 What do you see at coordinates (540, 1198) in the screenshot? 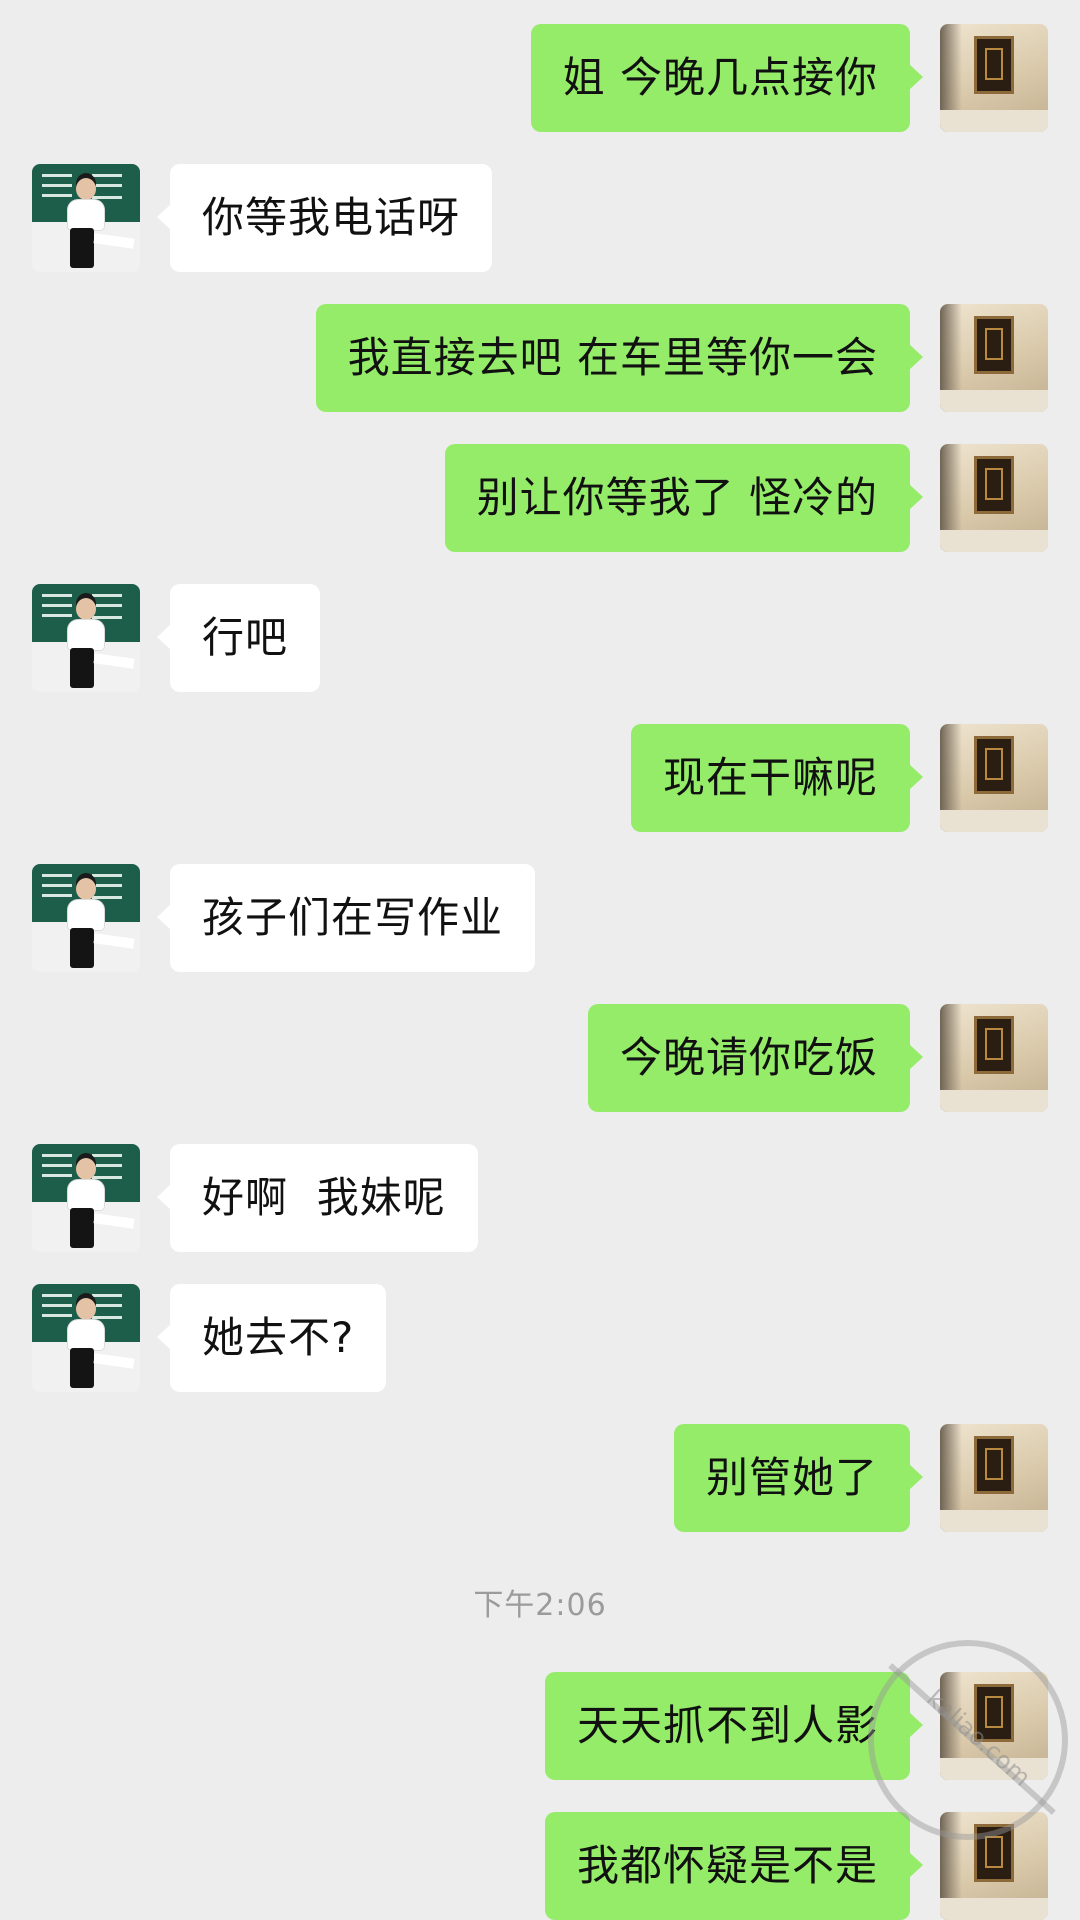
I see `message-row-received: 好啊 我妹呢` at bounding box center [540, 1198].